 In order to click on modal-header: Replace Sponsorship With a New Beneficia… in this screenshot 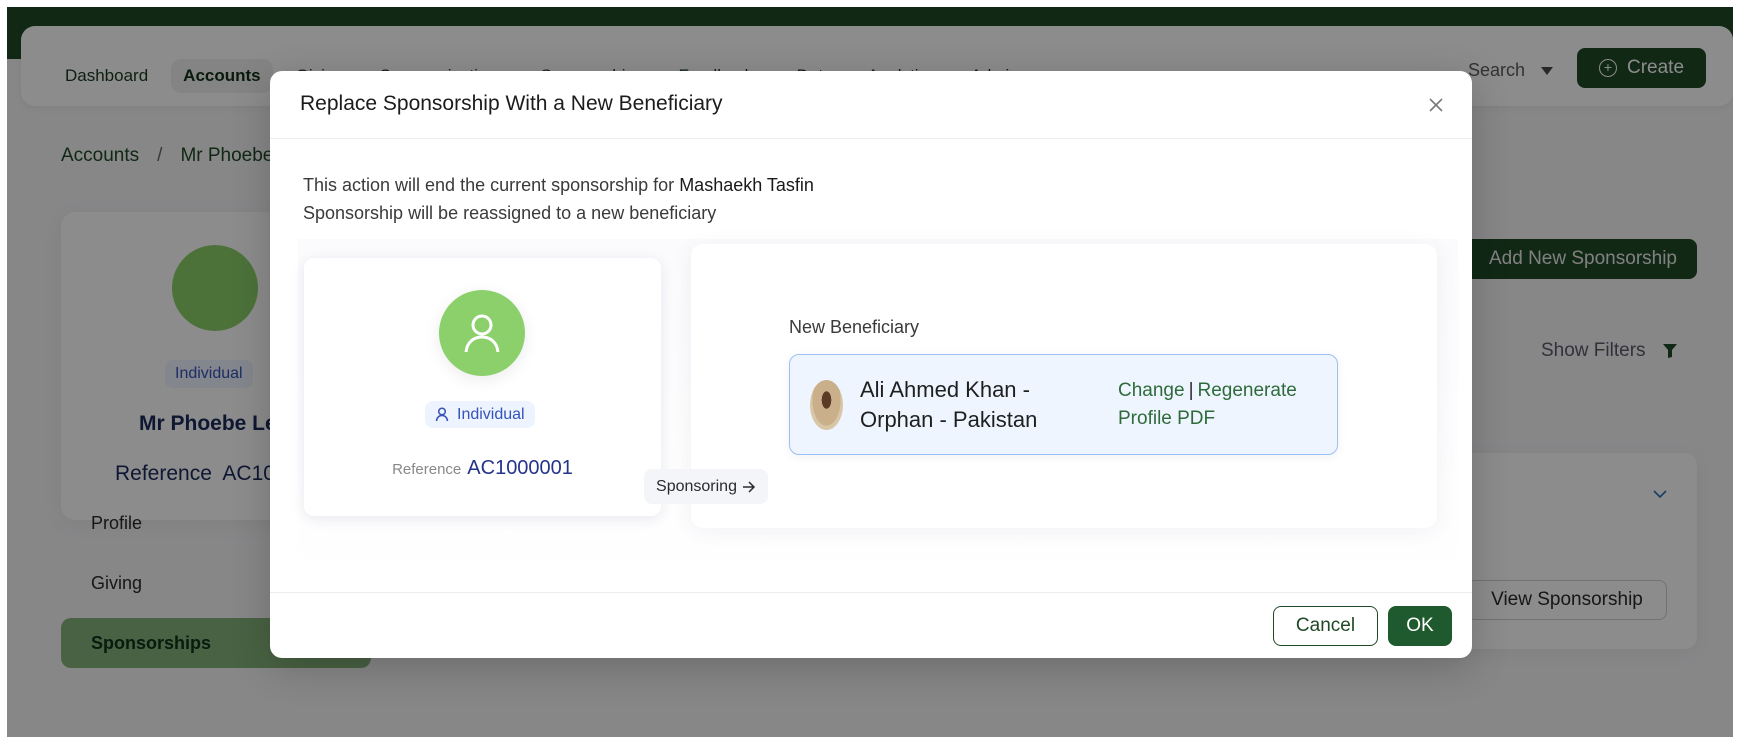, I will do `click(871, 105)`.